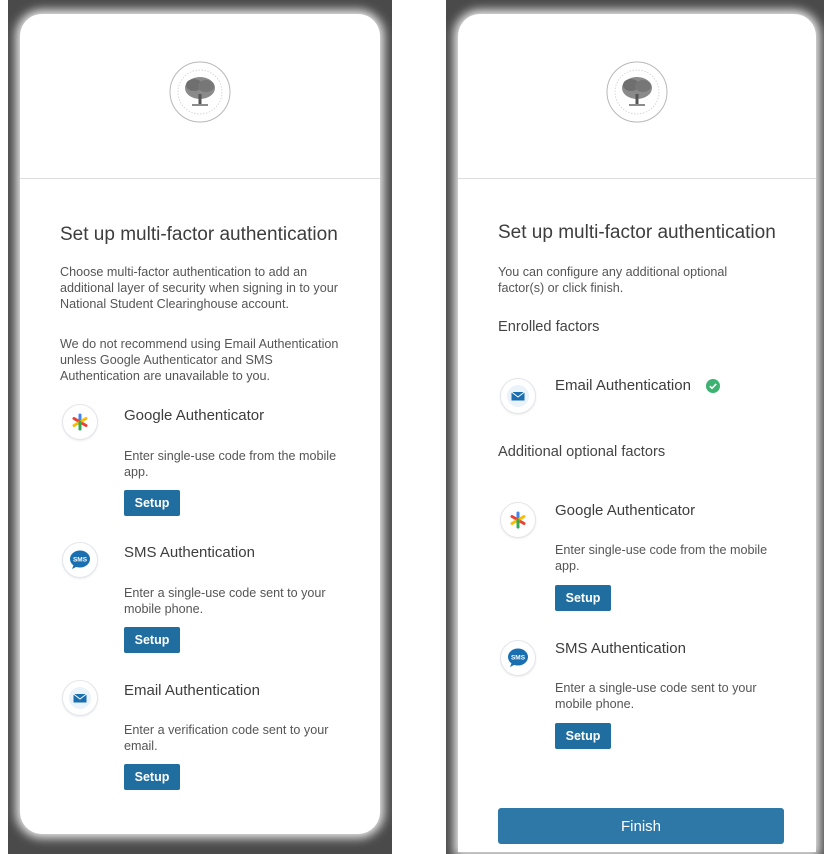  Describe the element at coordinates (192, 690) in the screenshot. I see `factor-name-email: Email Authentication` at that location.